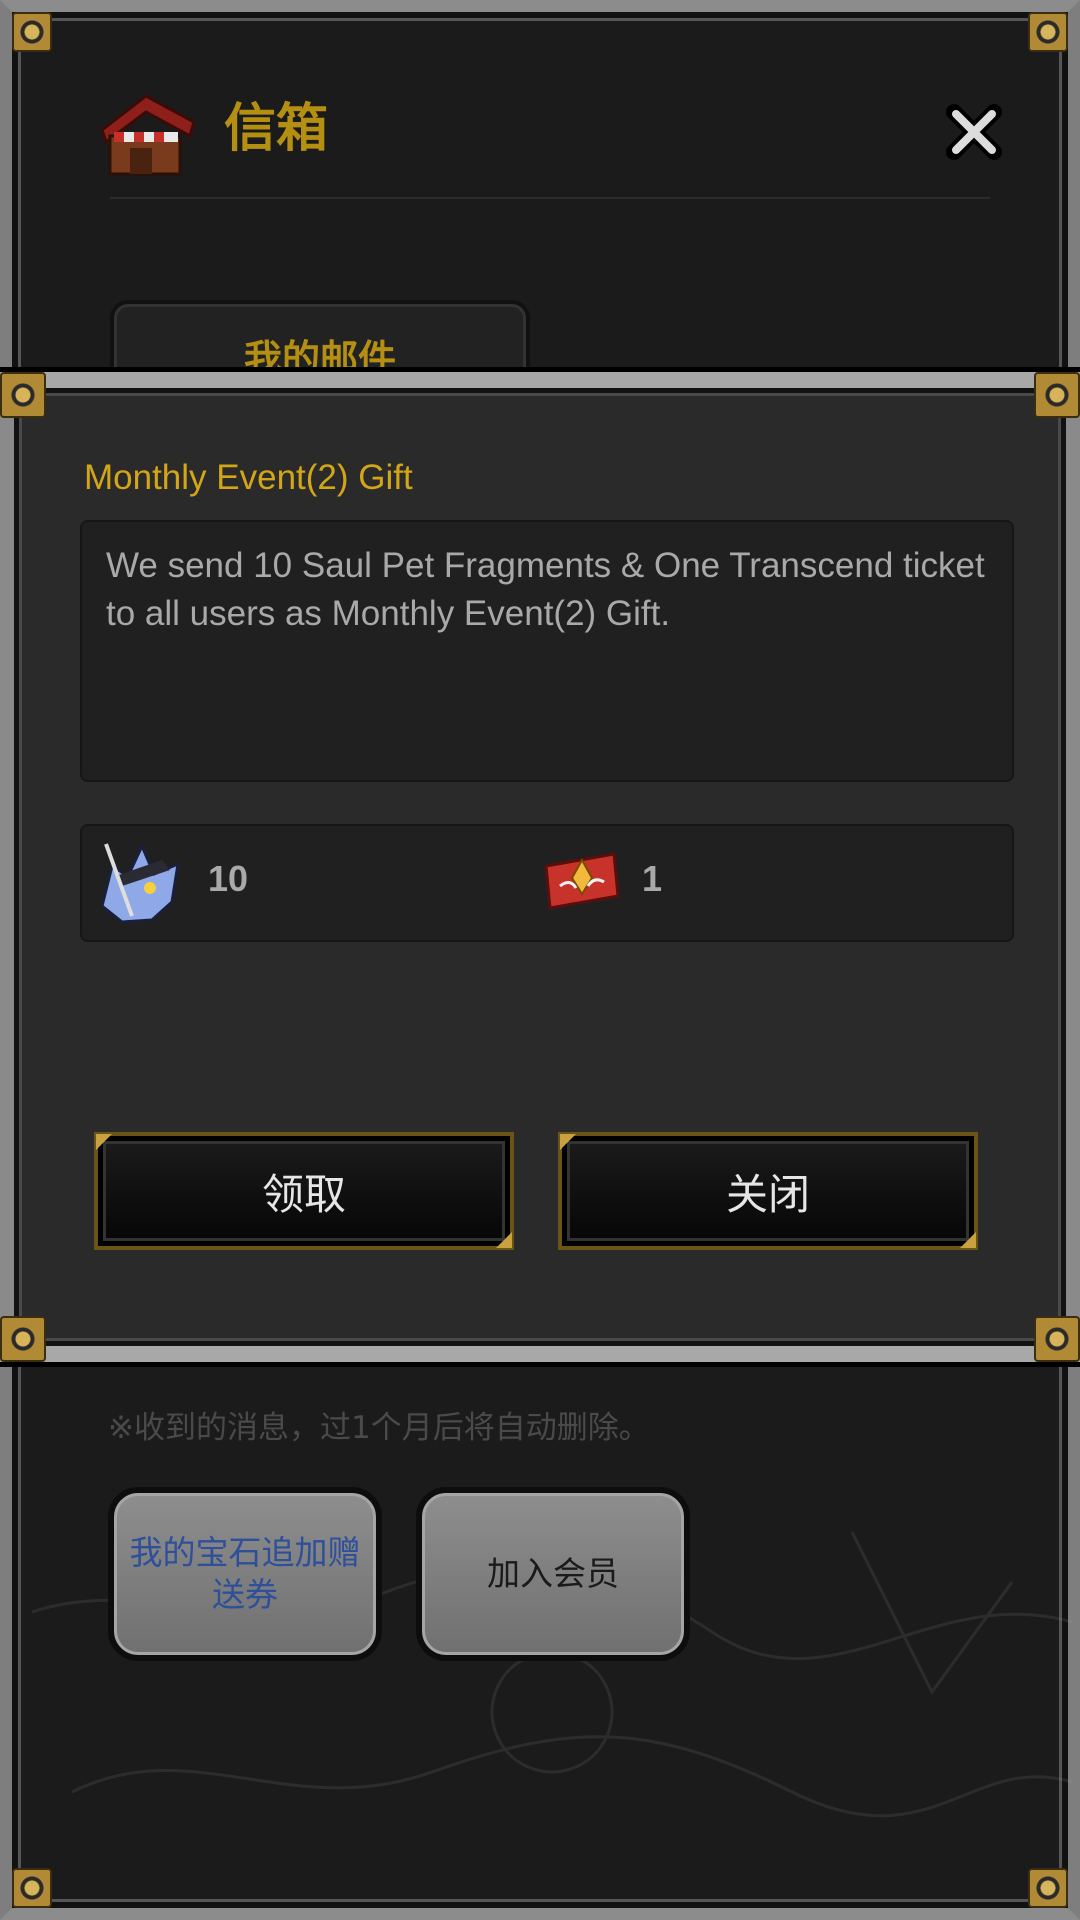 Image resolution: width=1080 pixels, height=1920 pixels. What do you see at coordinates (553, 1574) in the screenshot?
I see `join-member-button: 加入会员` at bounding box center [553, 1574].